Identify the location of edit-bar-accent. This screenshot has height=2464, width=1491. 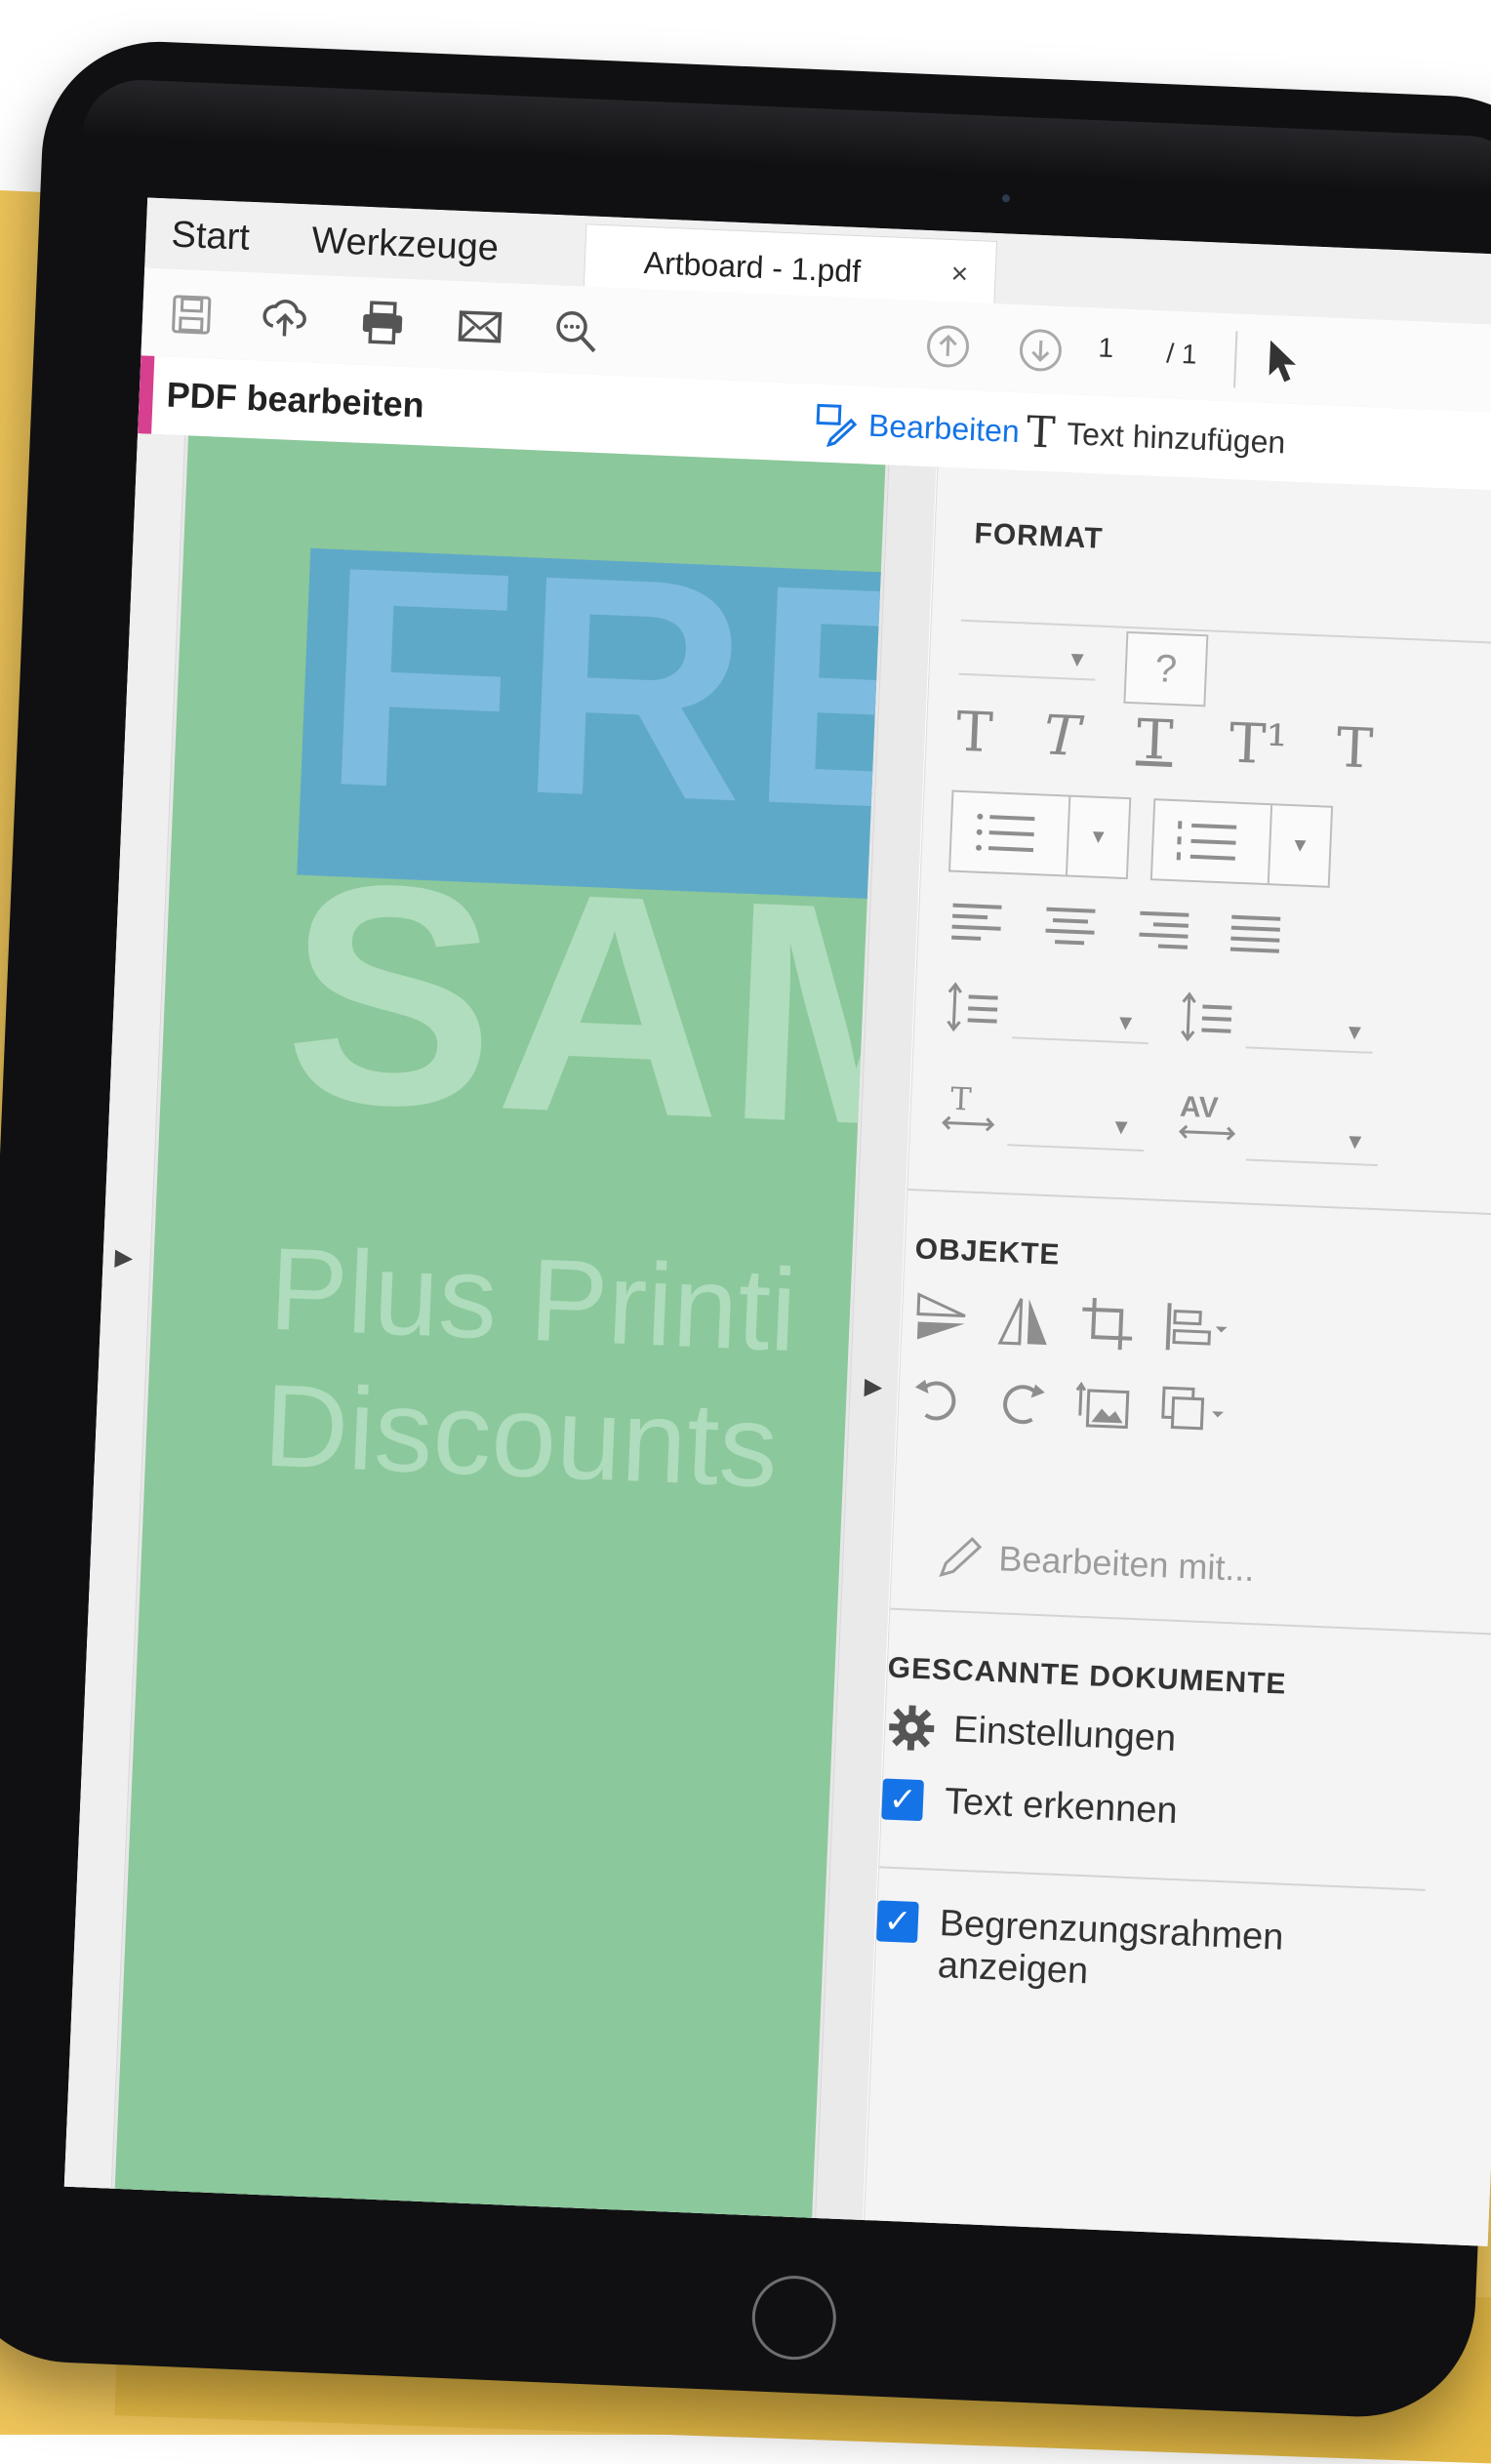
(146, 394).